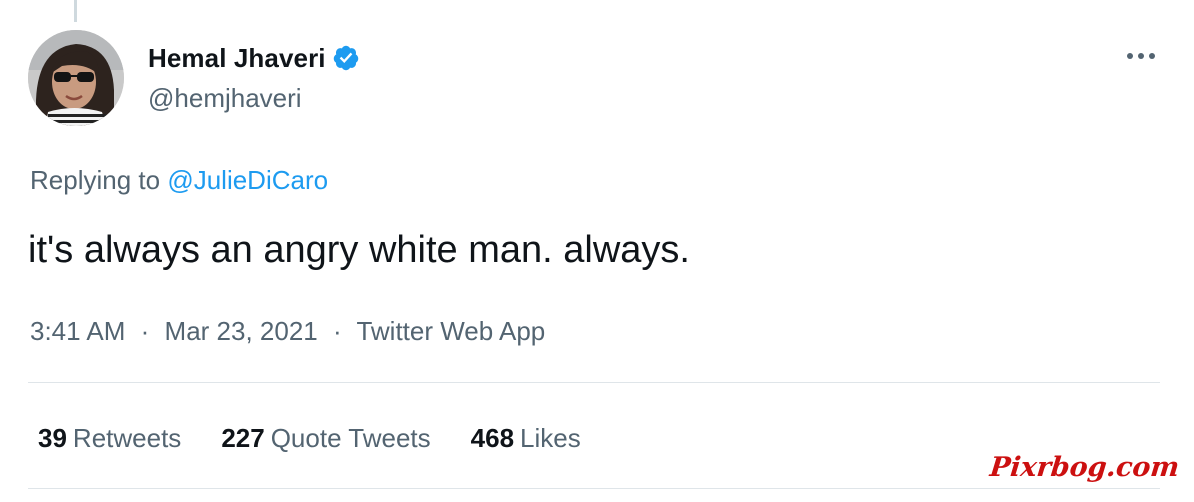 This screenshot has width=1194, height=502. What do you see at coordinates (52, 438) in the screenshot?
I see `retweets-count: 39` at bounding box center [52, 438].